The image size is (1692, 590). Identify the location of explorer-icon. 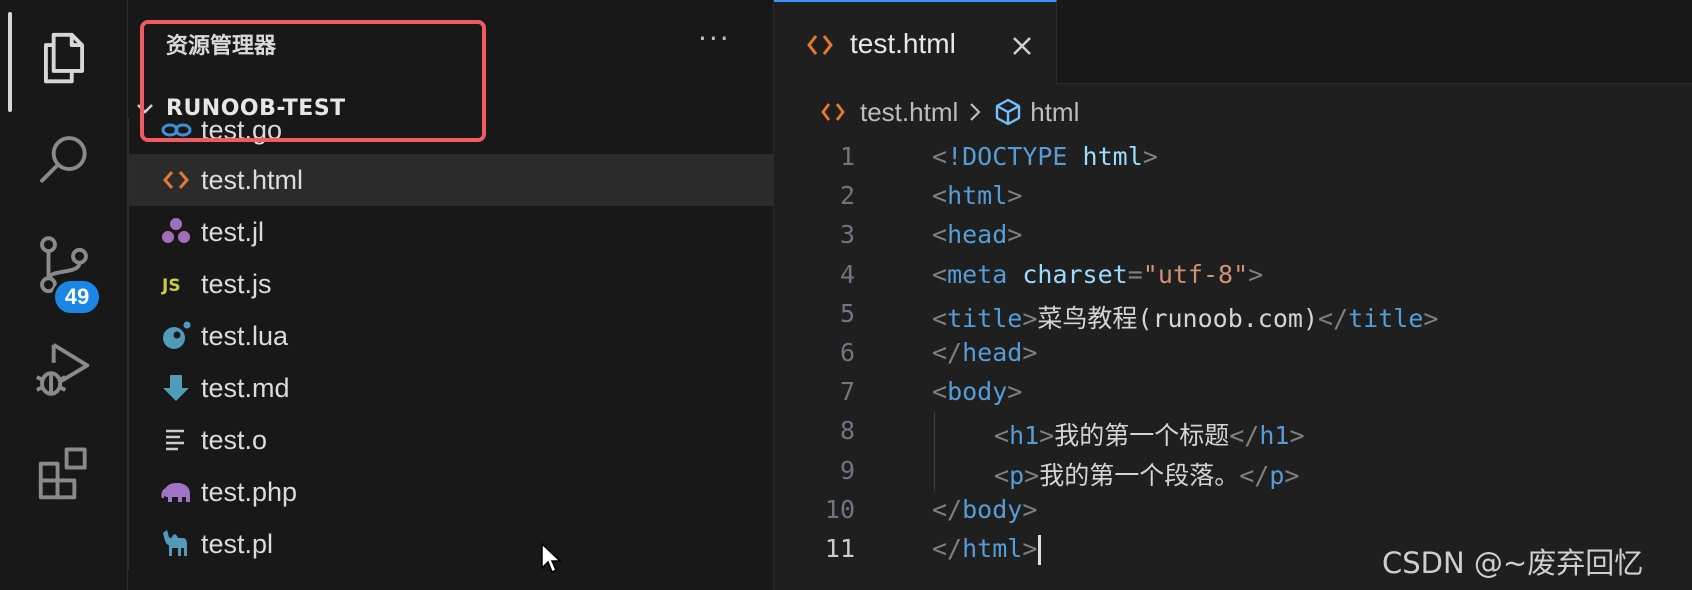
(64, 58).